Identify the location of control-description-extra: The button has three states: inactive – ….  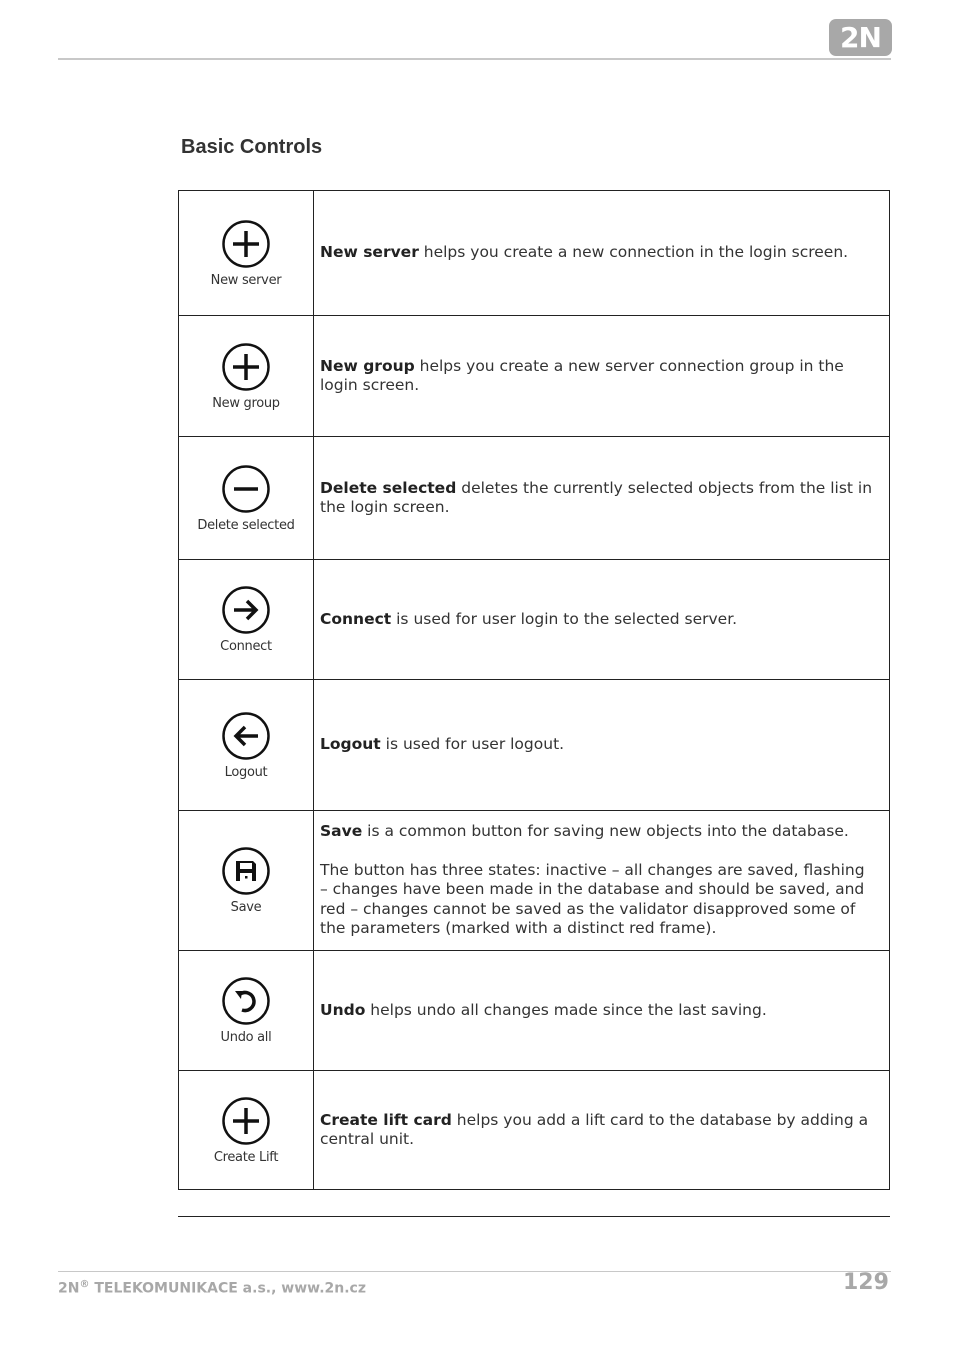
(592, 899).